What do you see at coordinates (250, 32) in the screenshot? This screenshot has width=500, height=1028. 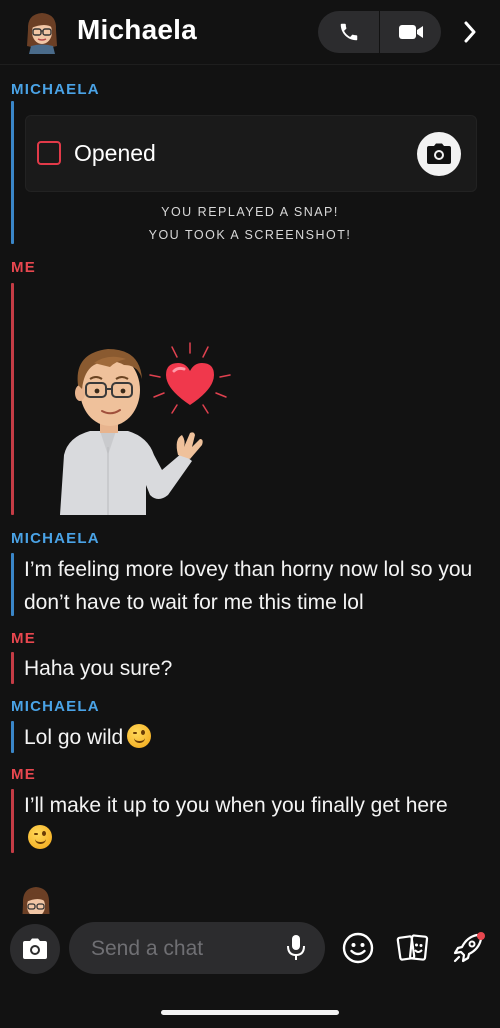 I see `chat-header: Michaela` at bounding box center [250, 32].